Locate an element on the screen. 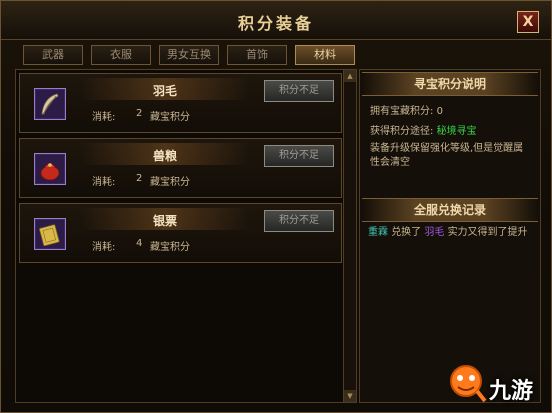 The image size is (552, 413). owned-points-label: 拥有宝藏积分: is located at coordinates (402, 111).